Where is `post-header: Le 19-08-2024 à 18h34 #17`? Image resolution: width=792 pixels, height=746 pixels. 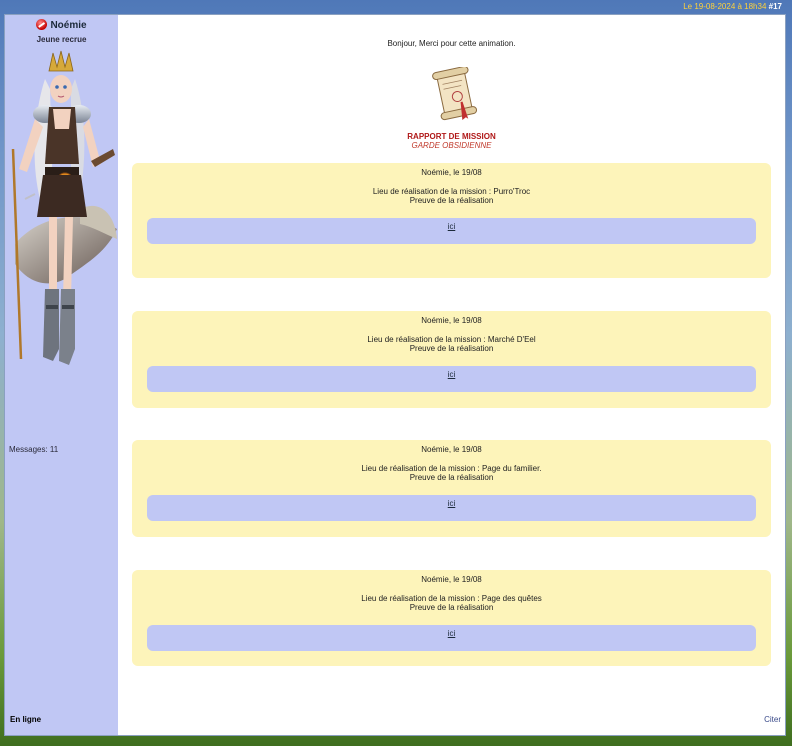 post-header: Le 19-08-2024 à 18h34 #17 is located at coordinates (396, 6).